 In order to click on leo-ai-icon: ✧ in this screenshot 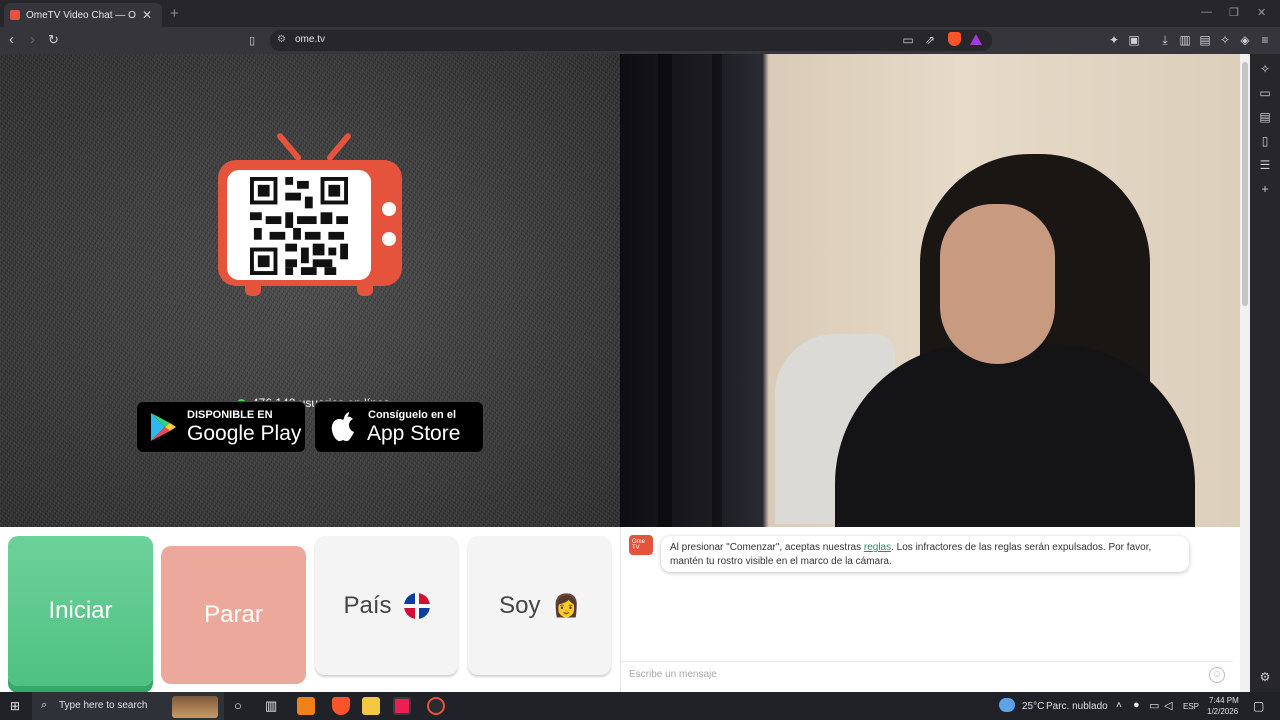, I will do `click(1265, 69)`.